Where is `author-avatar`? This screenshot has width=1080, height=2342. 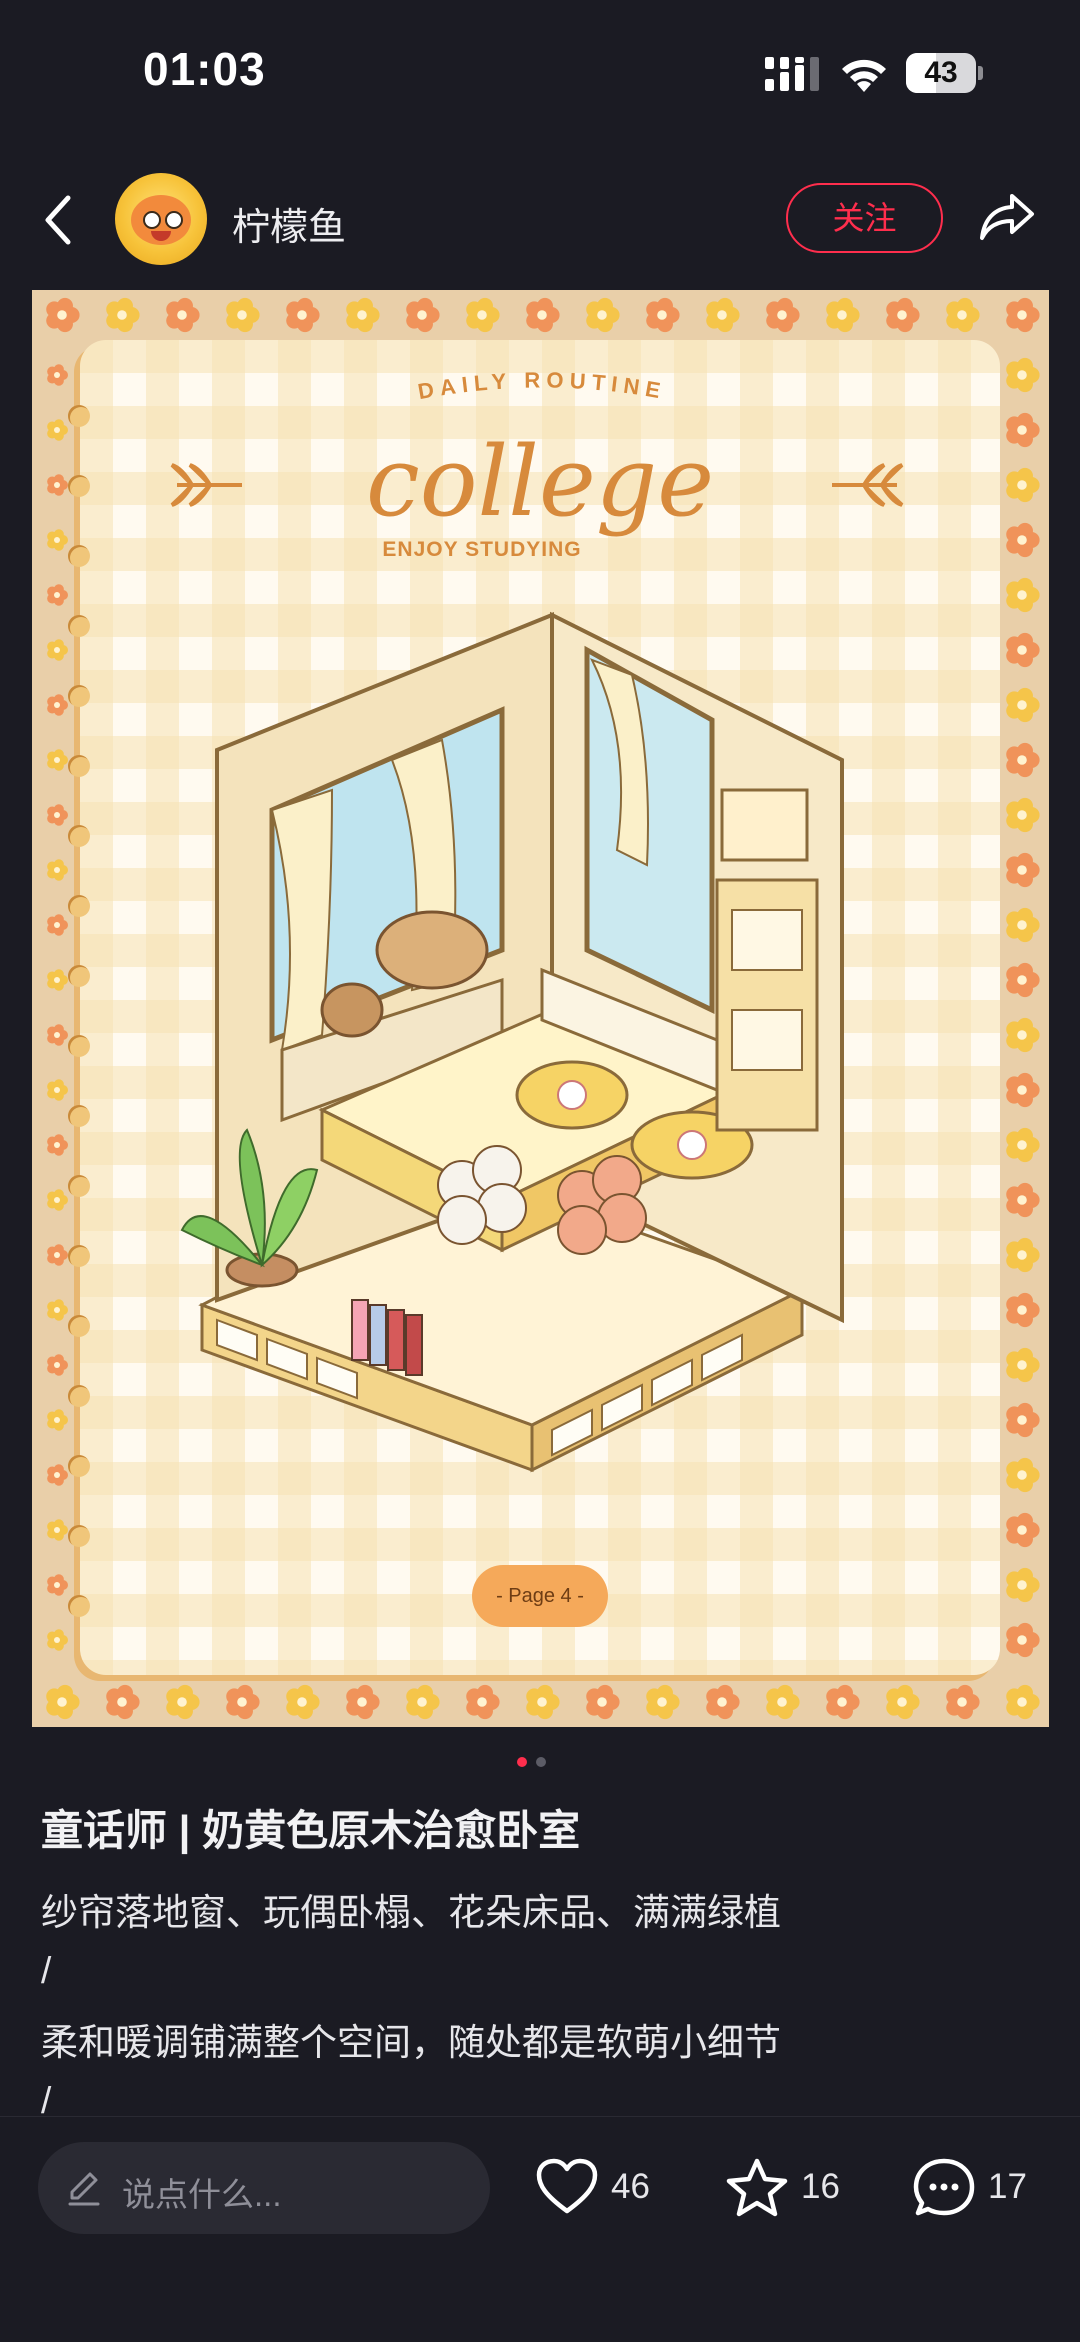
author-avatar is located at coordinates (161, 219).